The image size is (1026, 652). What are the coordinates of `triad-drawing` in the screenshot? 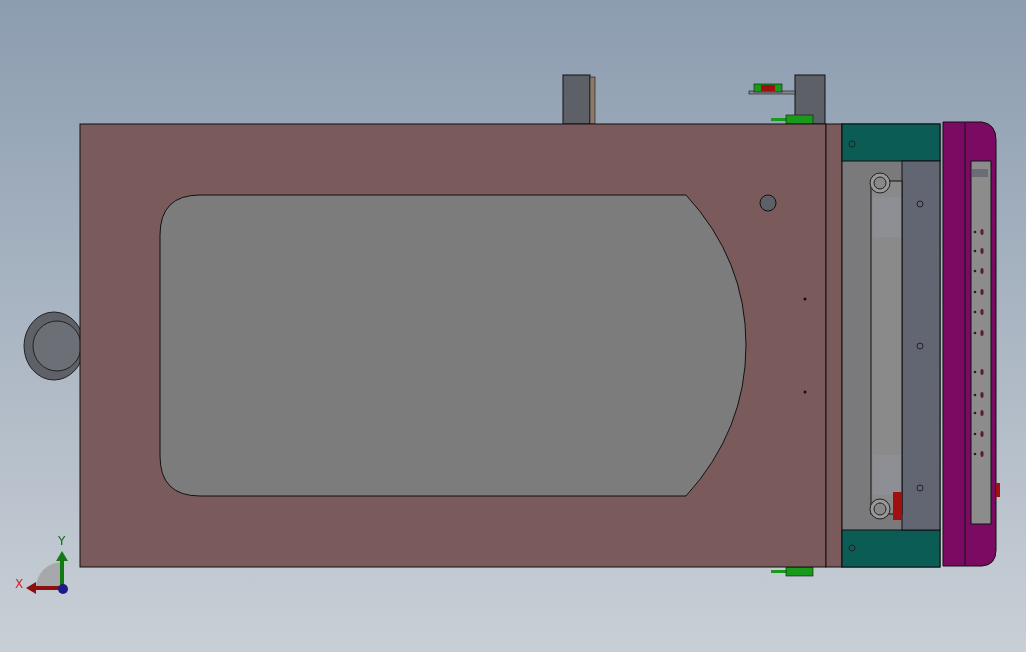 It's located at (47, 572).